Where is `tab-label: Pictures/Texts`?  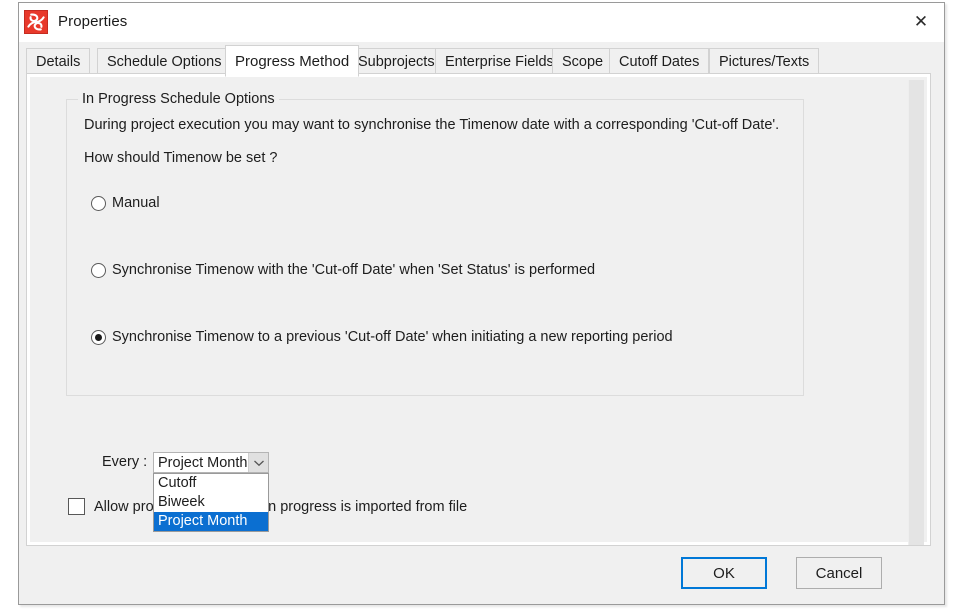 tab-label: Pictures/Texts is located at coordinates (764, 61).